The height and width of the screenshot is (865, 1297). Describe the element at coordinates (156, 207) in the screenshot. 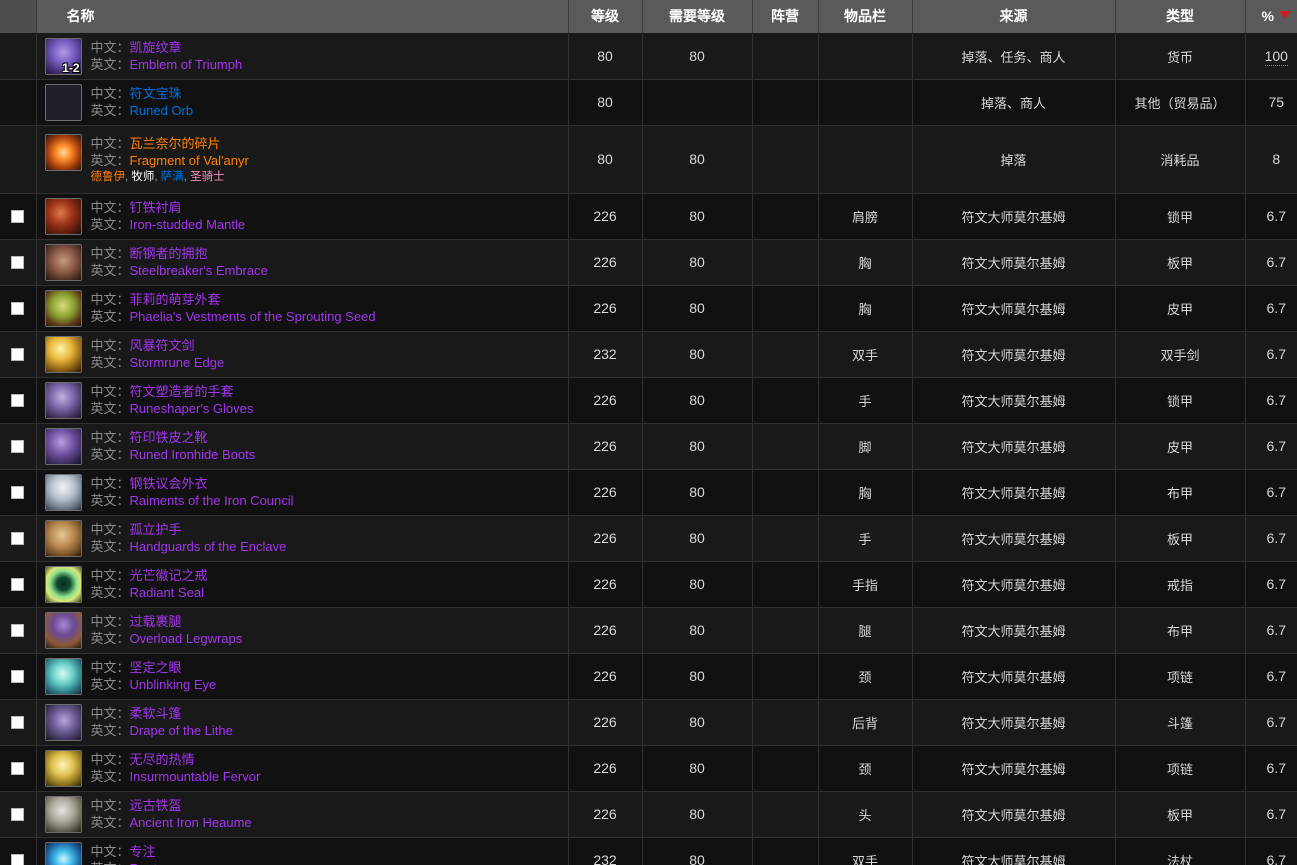

I see `item-link-chinese: 钉铁衬肩` at that location.